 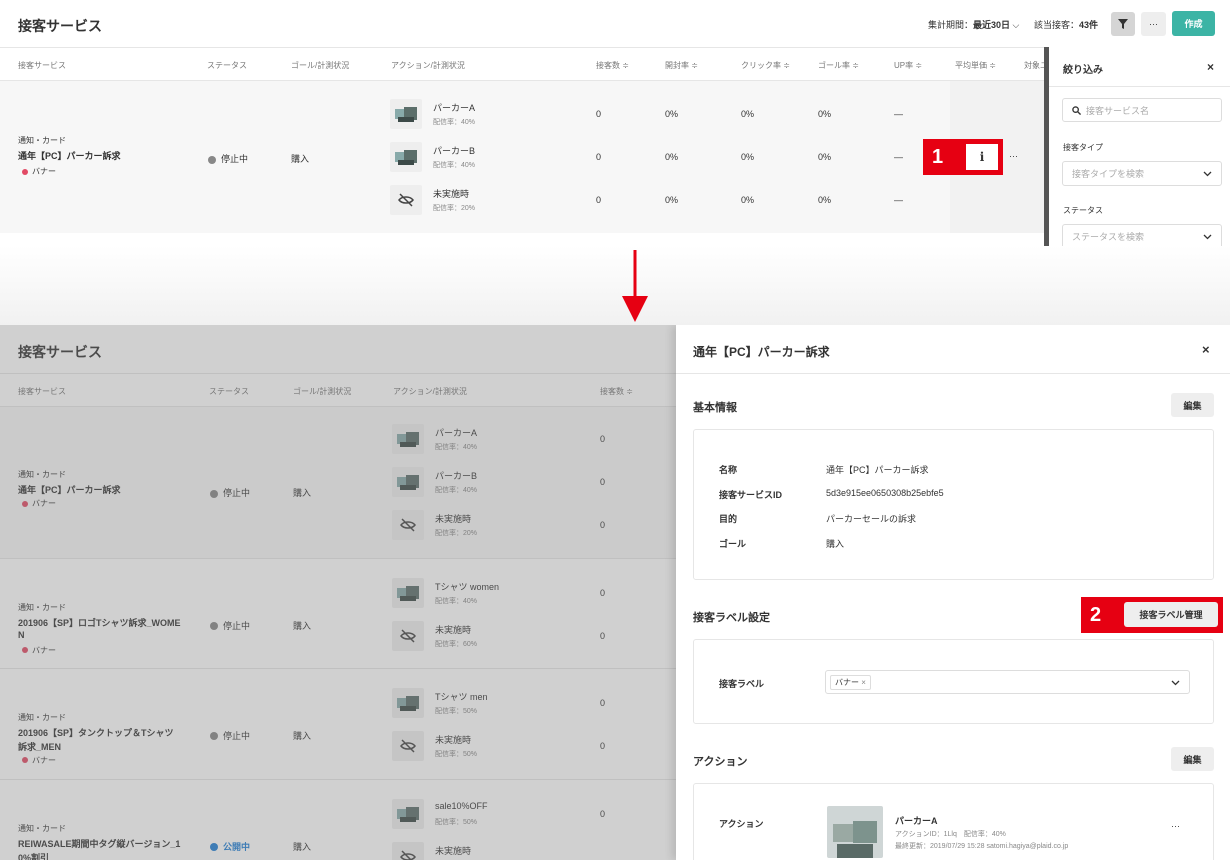 I want to click on label-badge: バナー, so click(x=39, y=171).